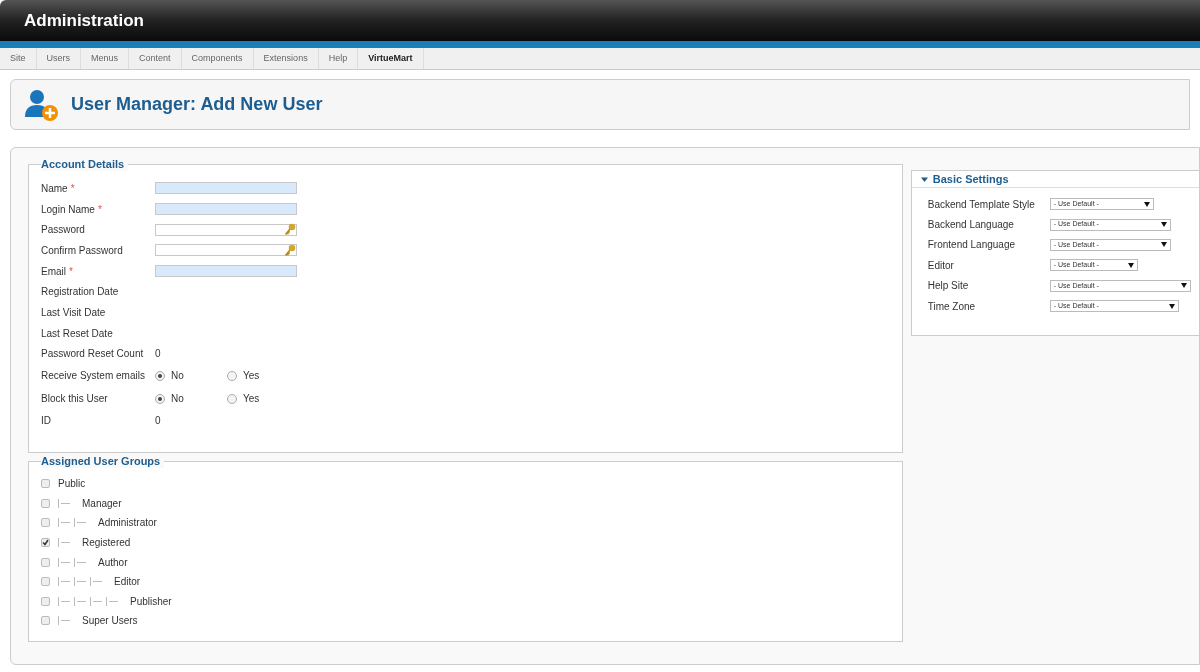 Image resolution: width=1200 pixels, height=672 pixels. What do you see at coordinates (80, 292) in the screenshot?
I see `field-label: Registration Date` at bounding box center [80, 292].